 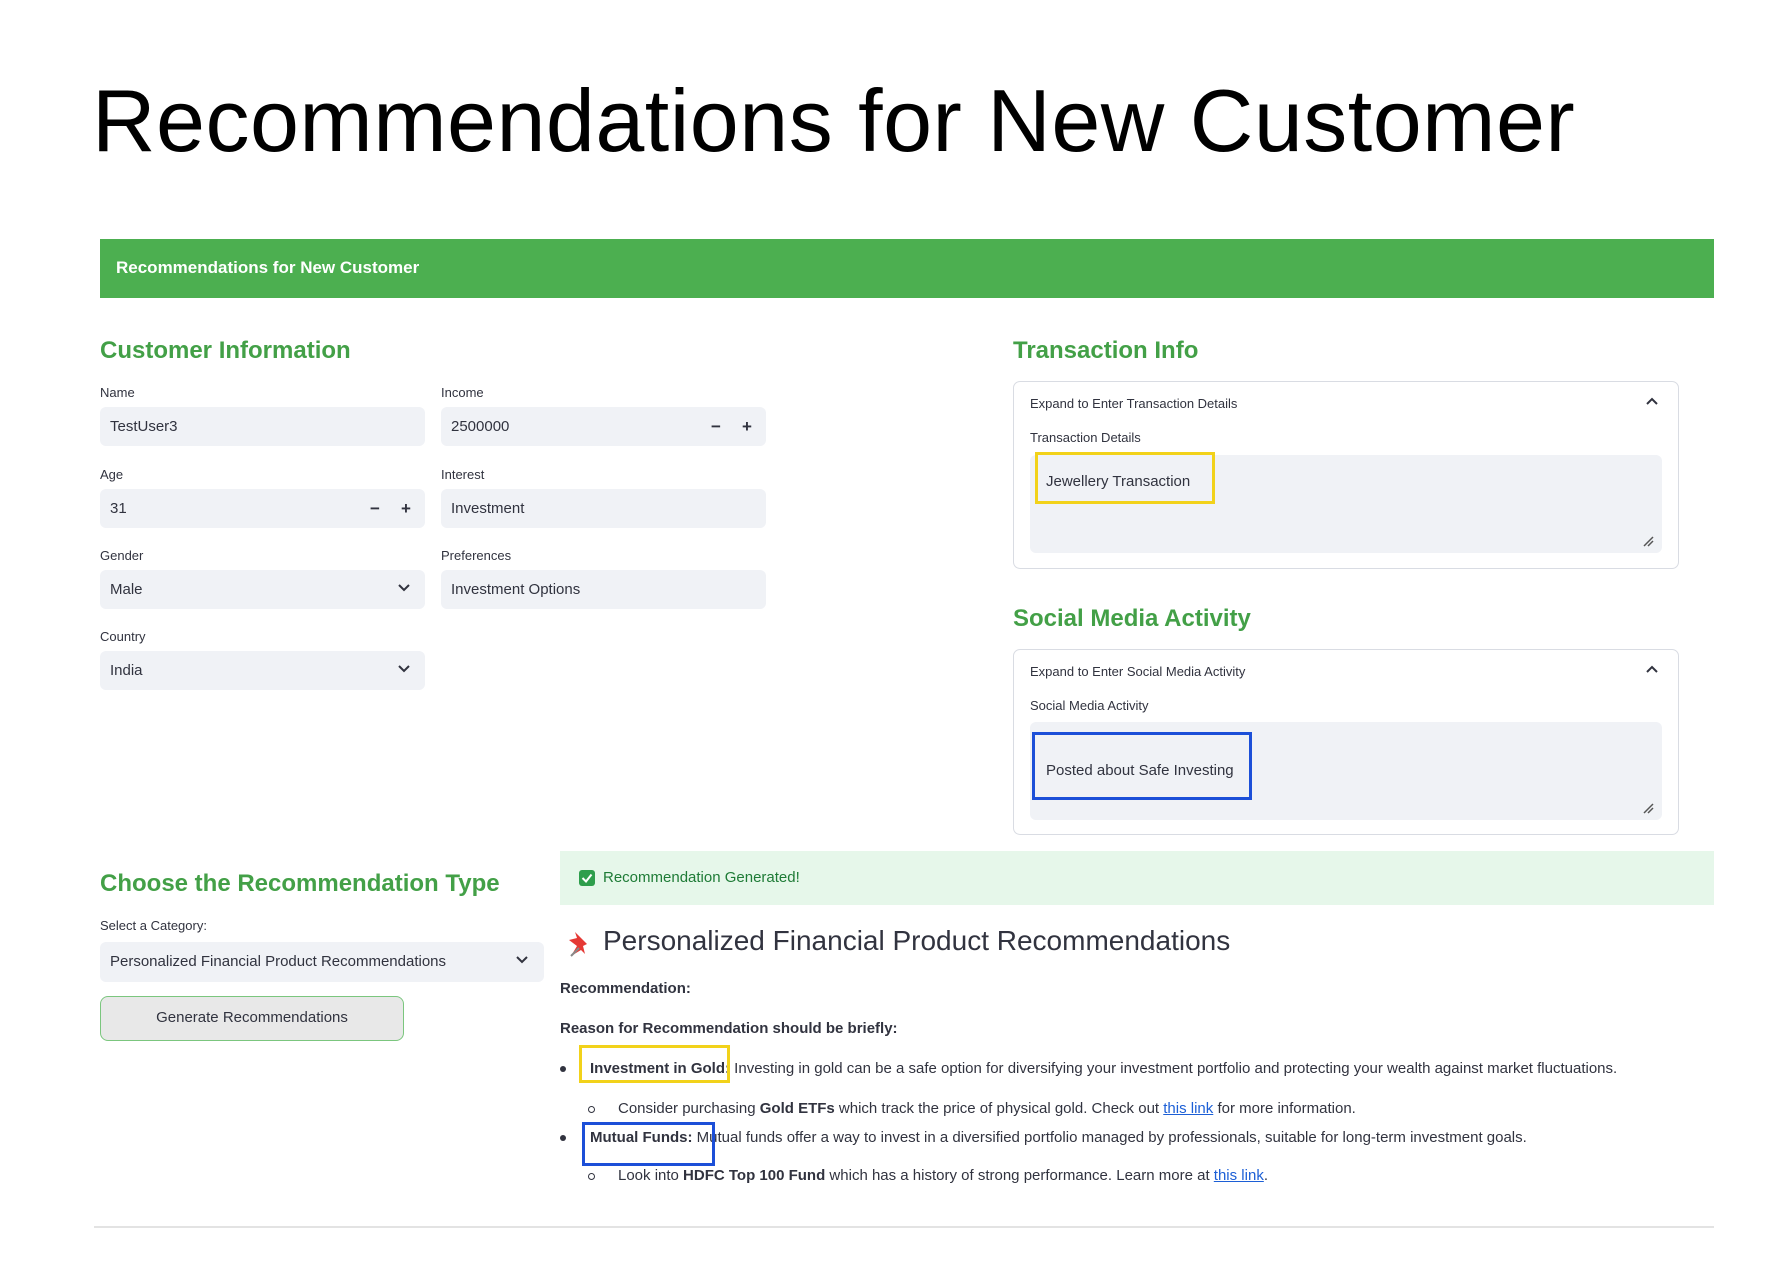 I want to click on pushpin-icon, so click(x=578, y=944).